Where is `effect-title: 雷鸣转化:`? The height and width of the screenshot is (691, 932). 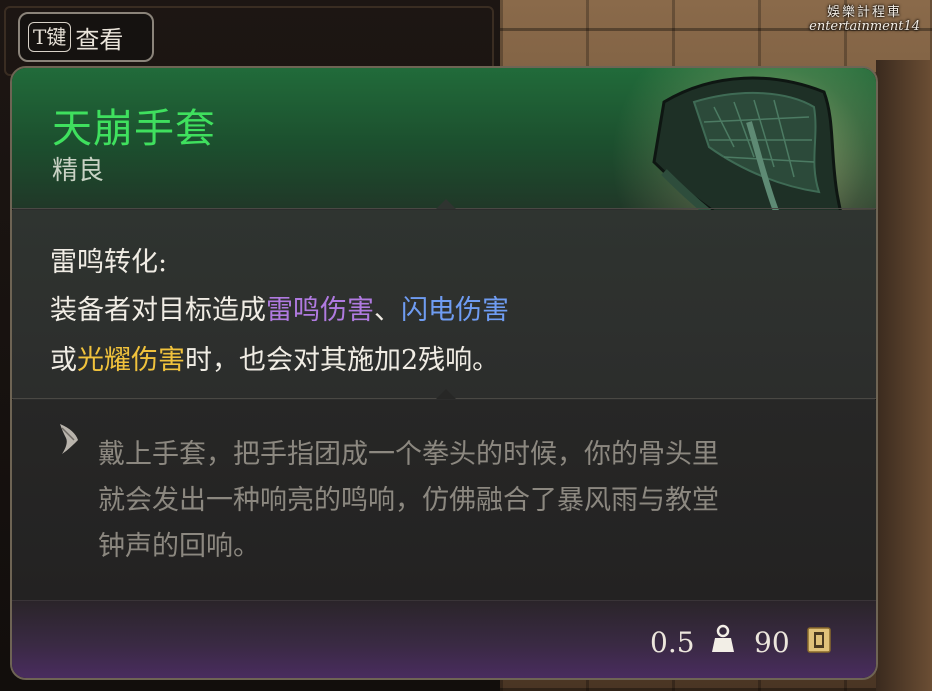 effect-title: 雷鸣转化: is located at coordinates (109, 262).